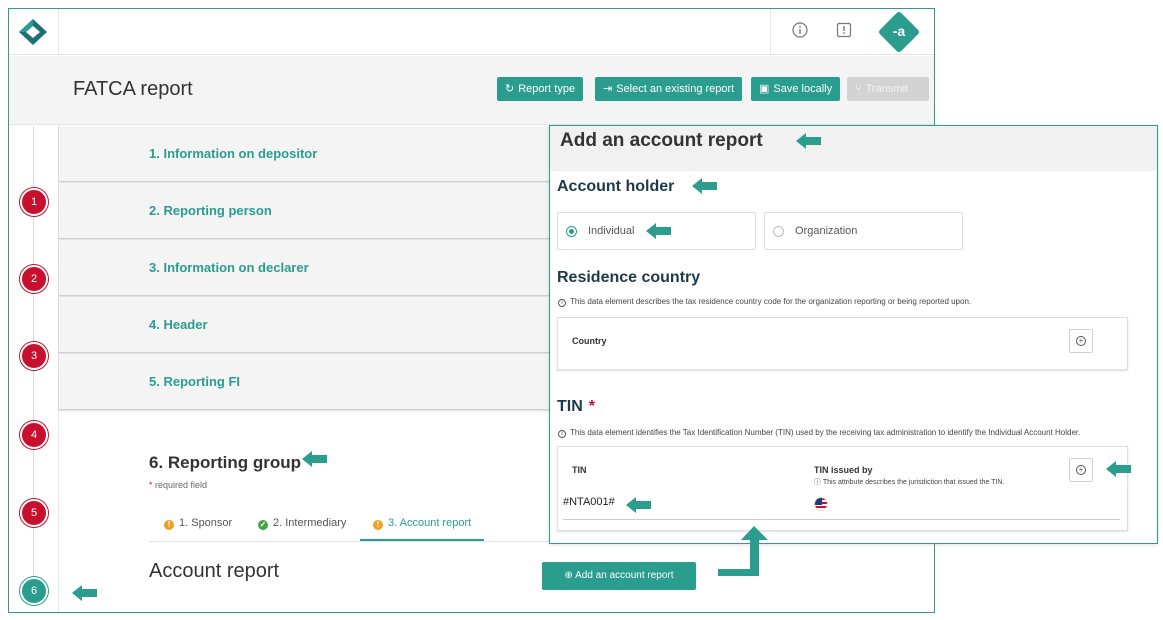  What do you see at coordinates (858, 89) in the screenshot?
I see `share-icon: ⑂` at bounding box center [858, 89].